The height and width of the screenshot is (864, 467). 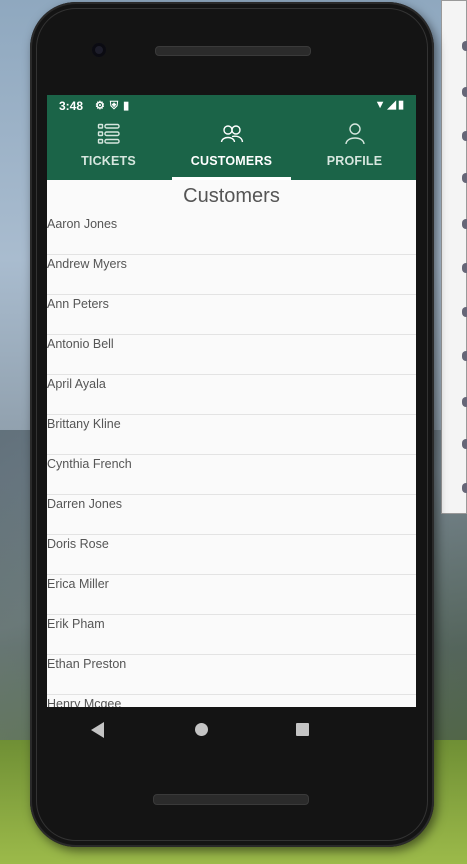 I want to click on list-item: April Ayala, so click(x=231, y=395).